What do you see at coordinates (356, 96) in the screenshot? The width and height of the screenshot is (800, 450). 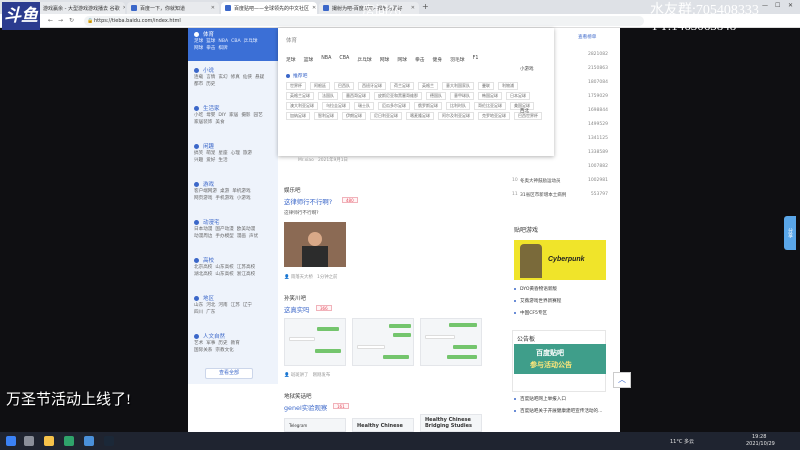 I see `bar-tag: 墨西哥足球` at bounding box center [356, 96].